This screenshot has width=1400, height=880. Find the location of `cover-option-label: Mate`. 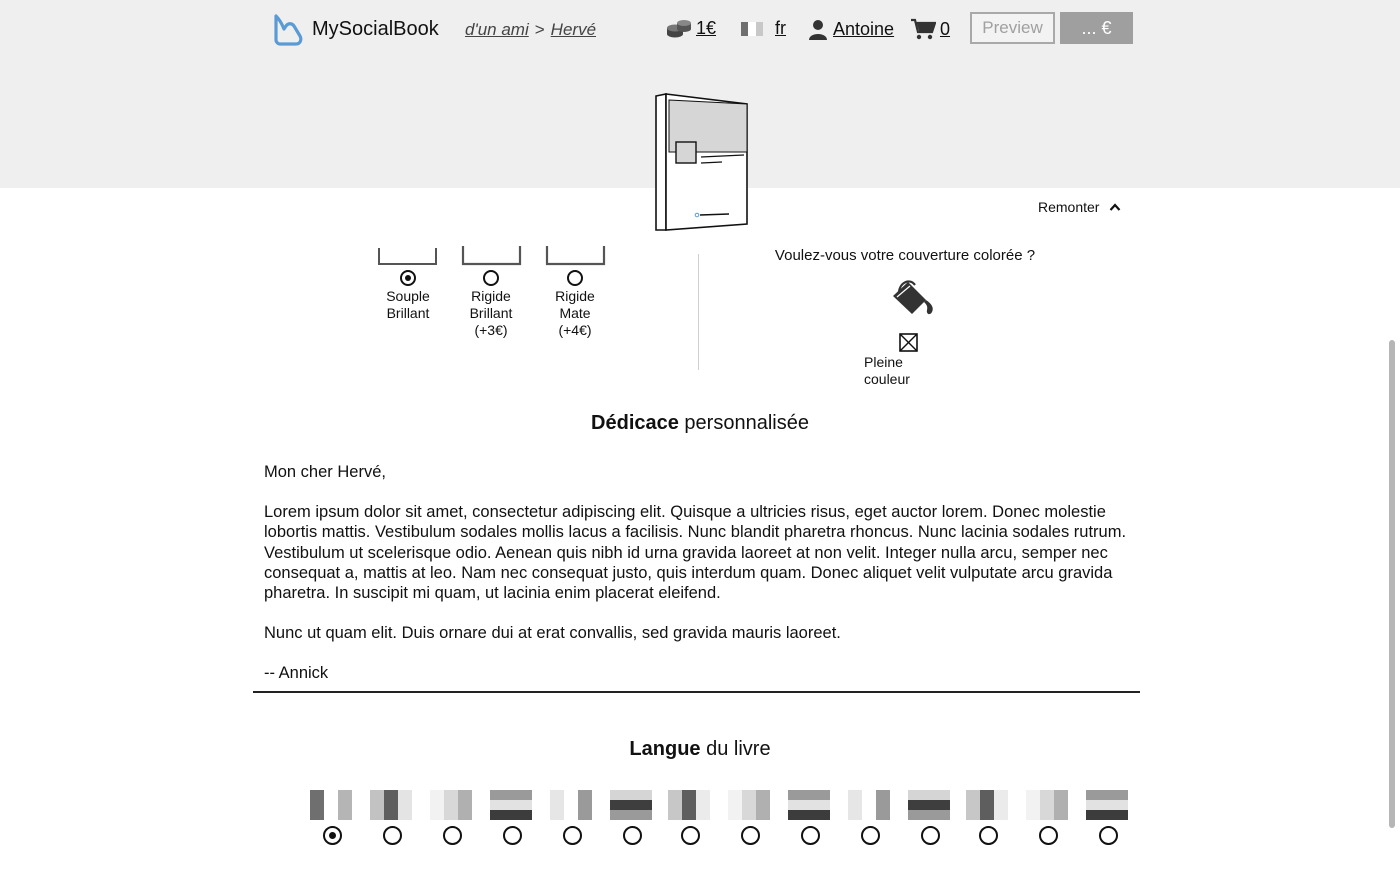

cover-option-label: Mate is located at coordinates (575, 313).